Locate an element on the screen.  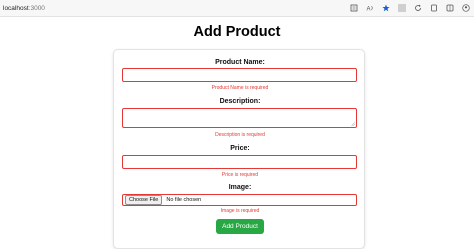
address-bar: localhost:3000 is located at coordinates (183, 8).